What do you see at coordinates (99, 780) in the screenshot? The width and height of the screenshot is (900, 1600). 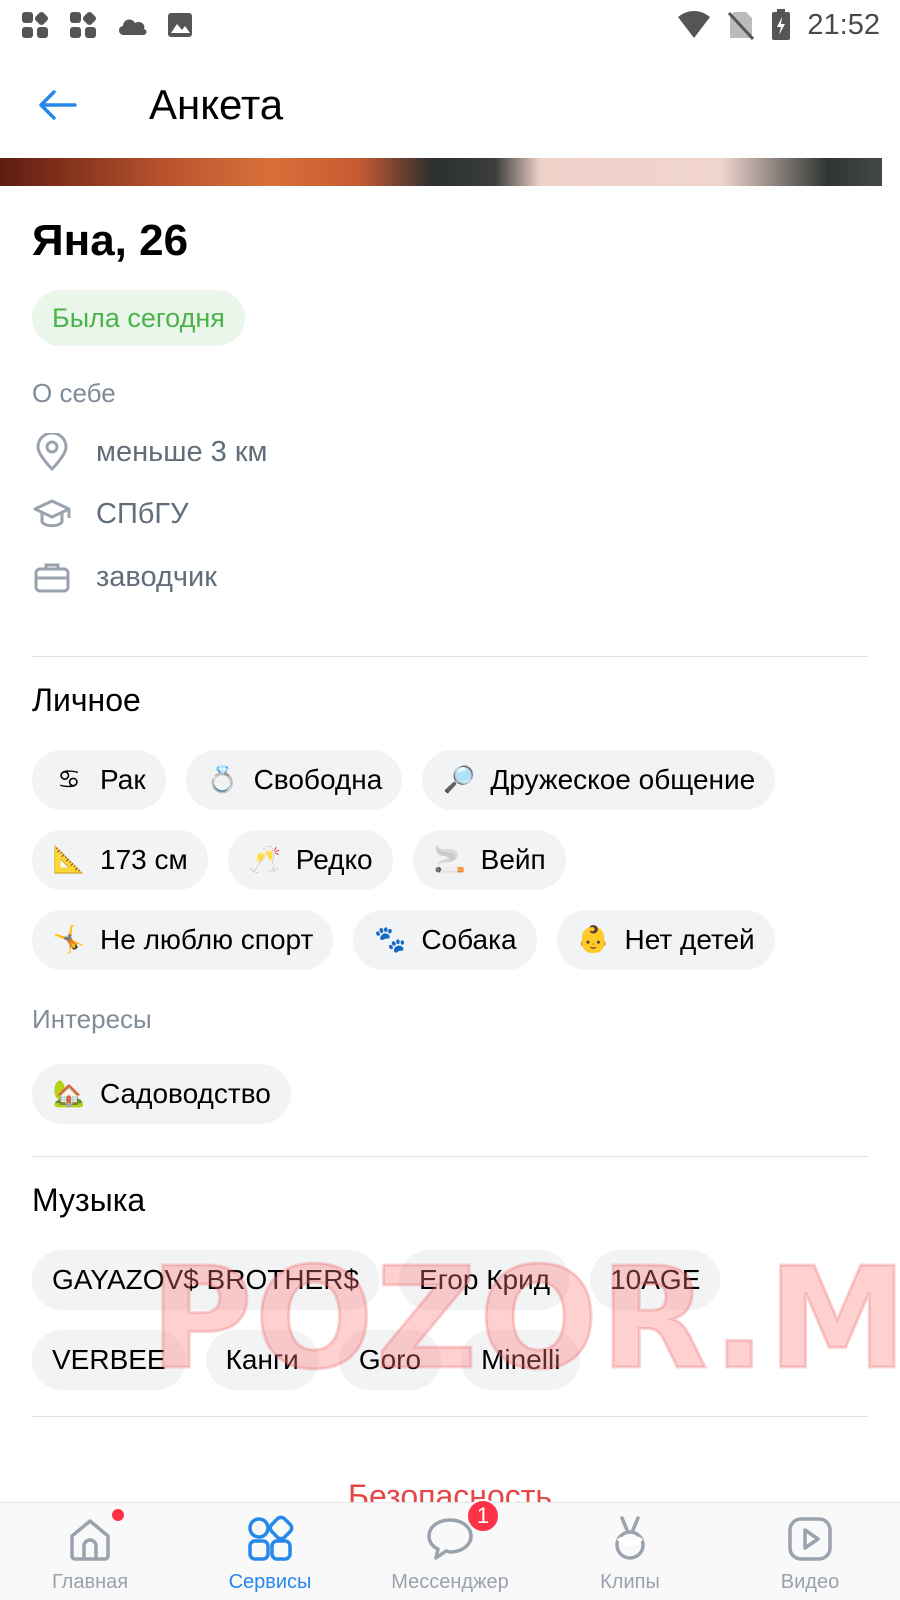 I see `tag-chip: ♋ Рак` at bounding box center [99, 780].